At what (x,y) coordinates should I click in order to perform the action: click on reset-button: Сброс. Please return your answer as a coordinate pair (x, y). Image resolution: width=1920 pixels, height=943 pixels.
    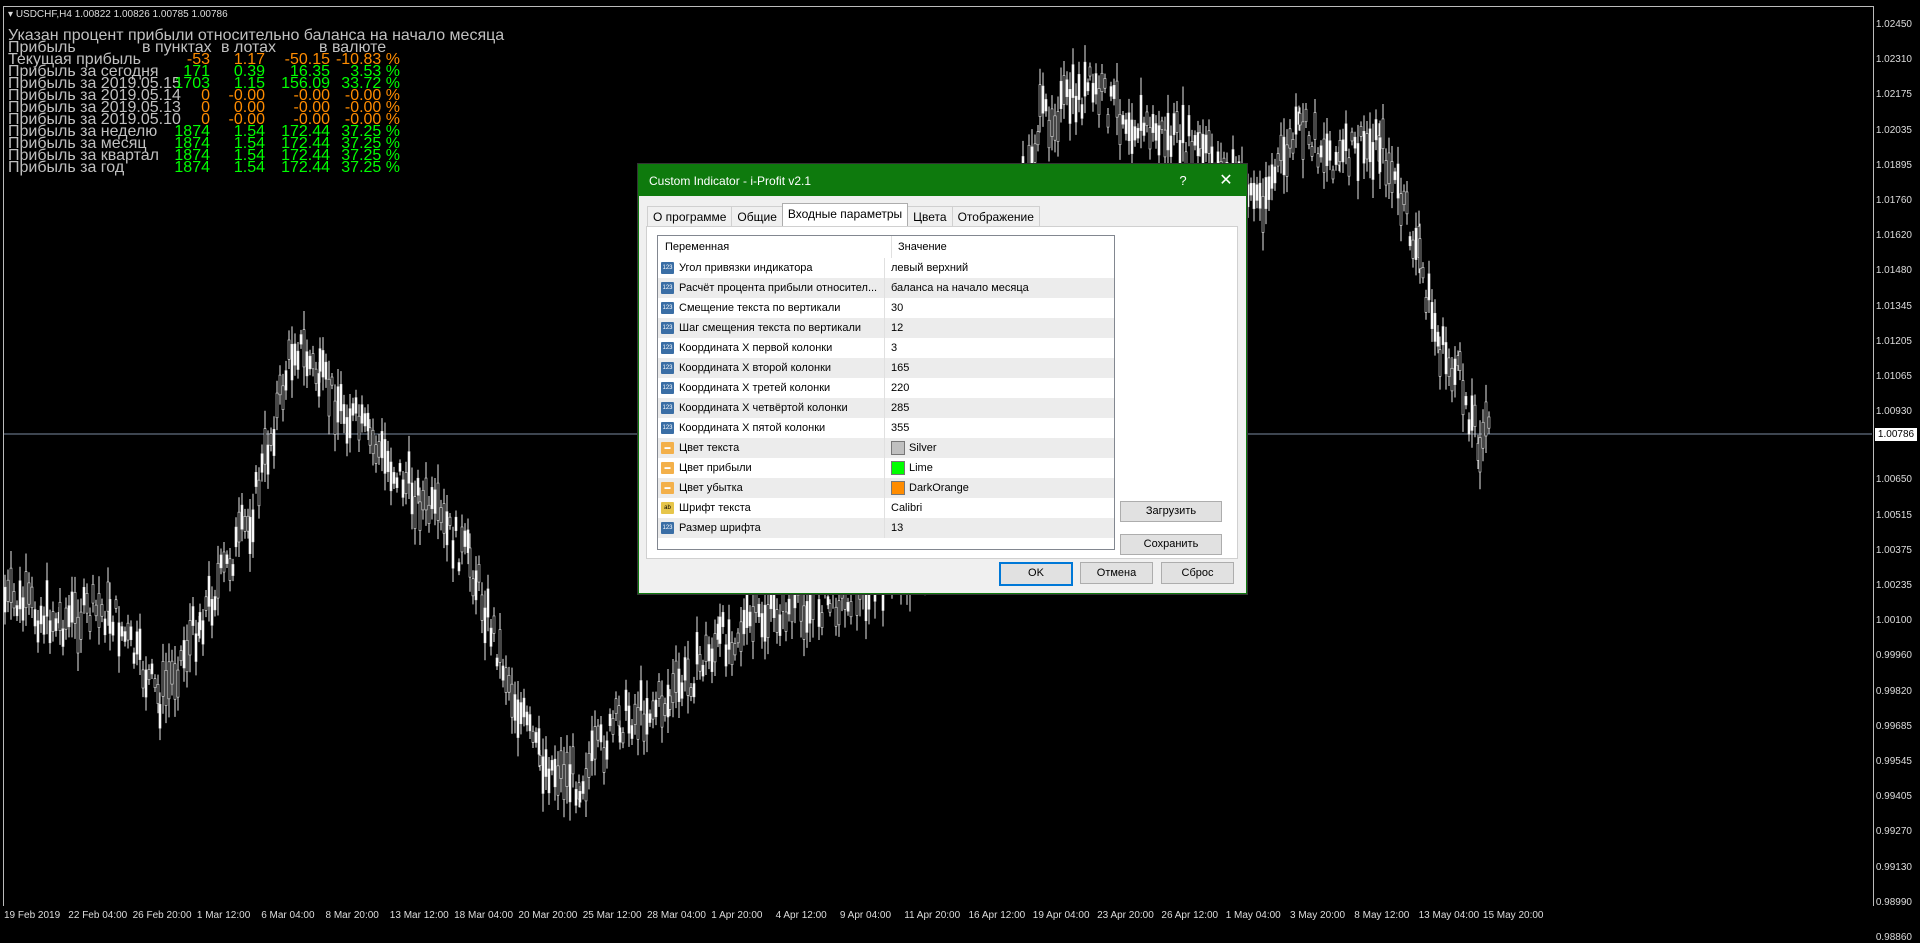
    Looking at the image, I should click on (1197, 573).